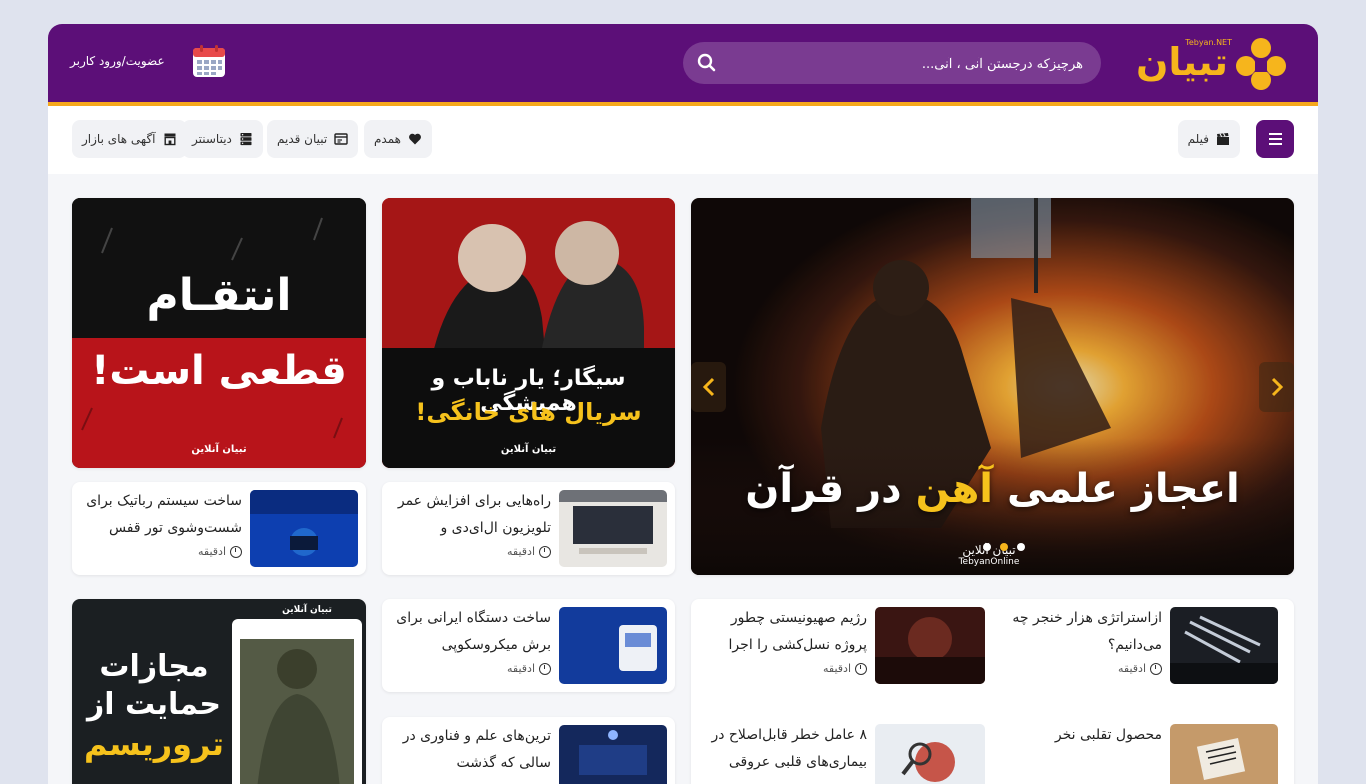 This screenshot has height=784, width=1366. I want to click on poster-cigar-image, so click(528, 333).